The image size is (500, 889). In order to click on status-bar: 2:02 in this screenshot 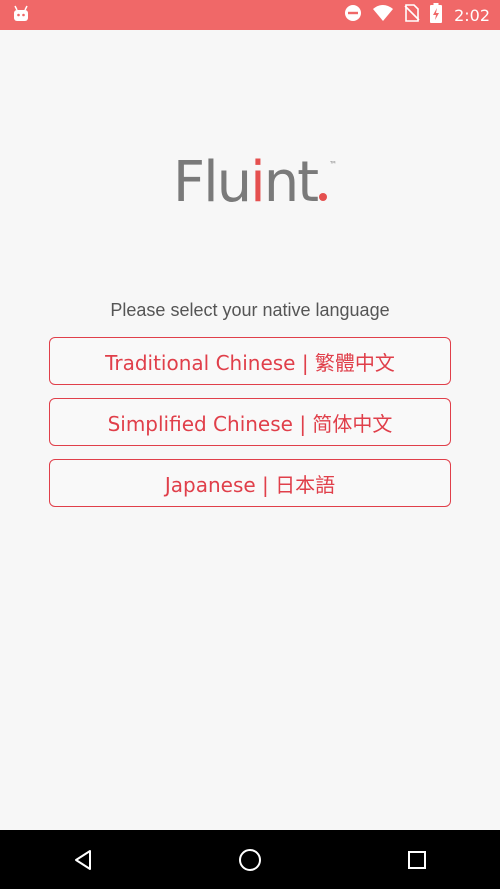, I will do `click(250, 15)`.